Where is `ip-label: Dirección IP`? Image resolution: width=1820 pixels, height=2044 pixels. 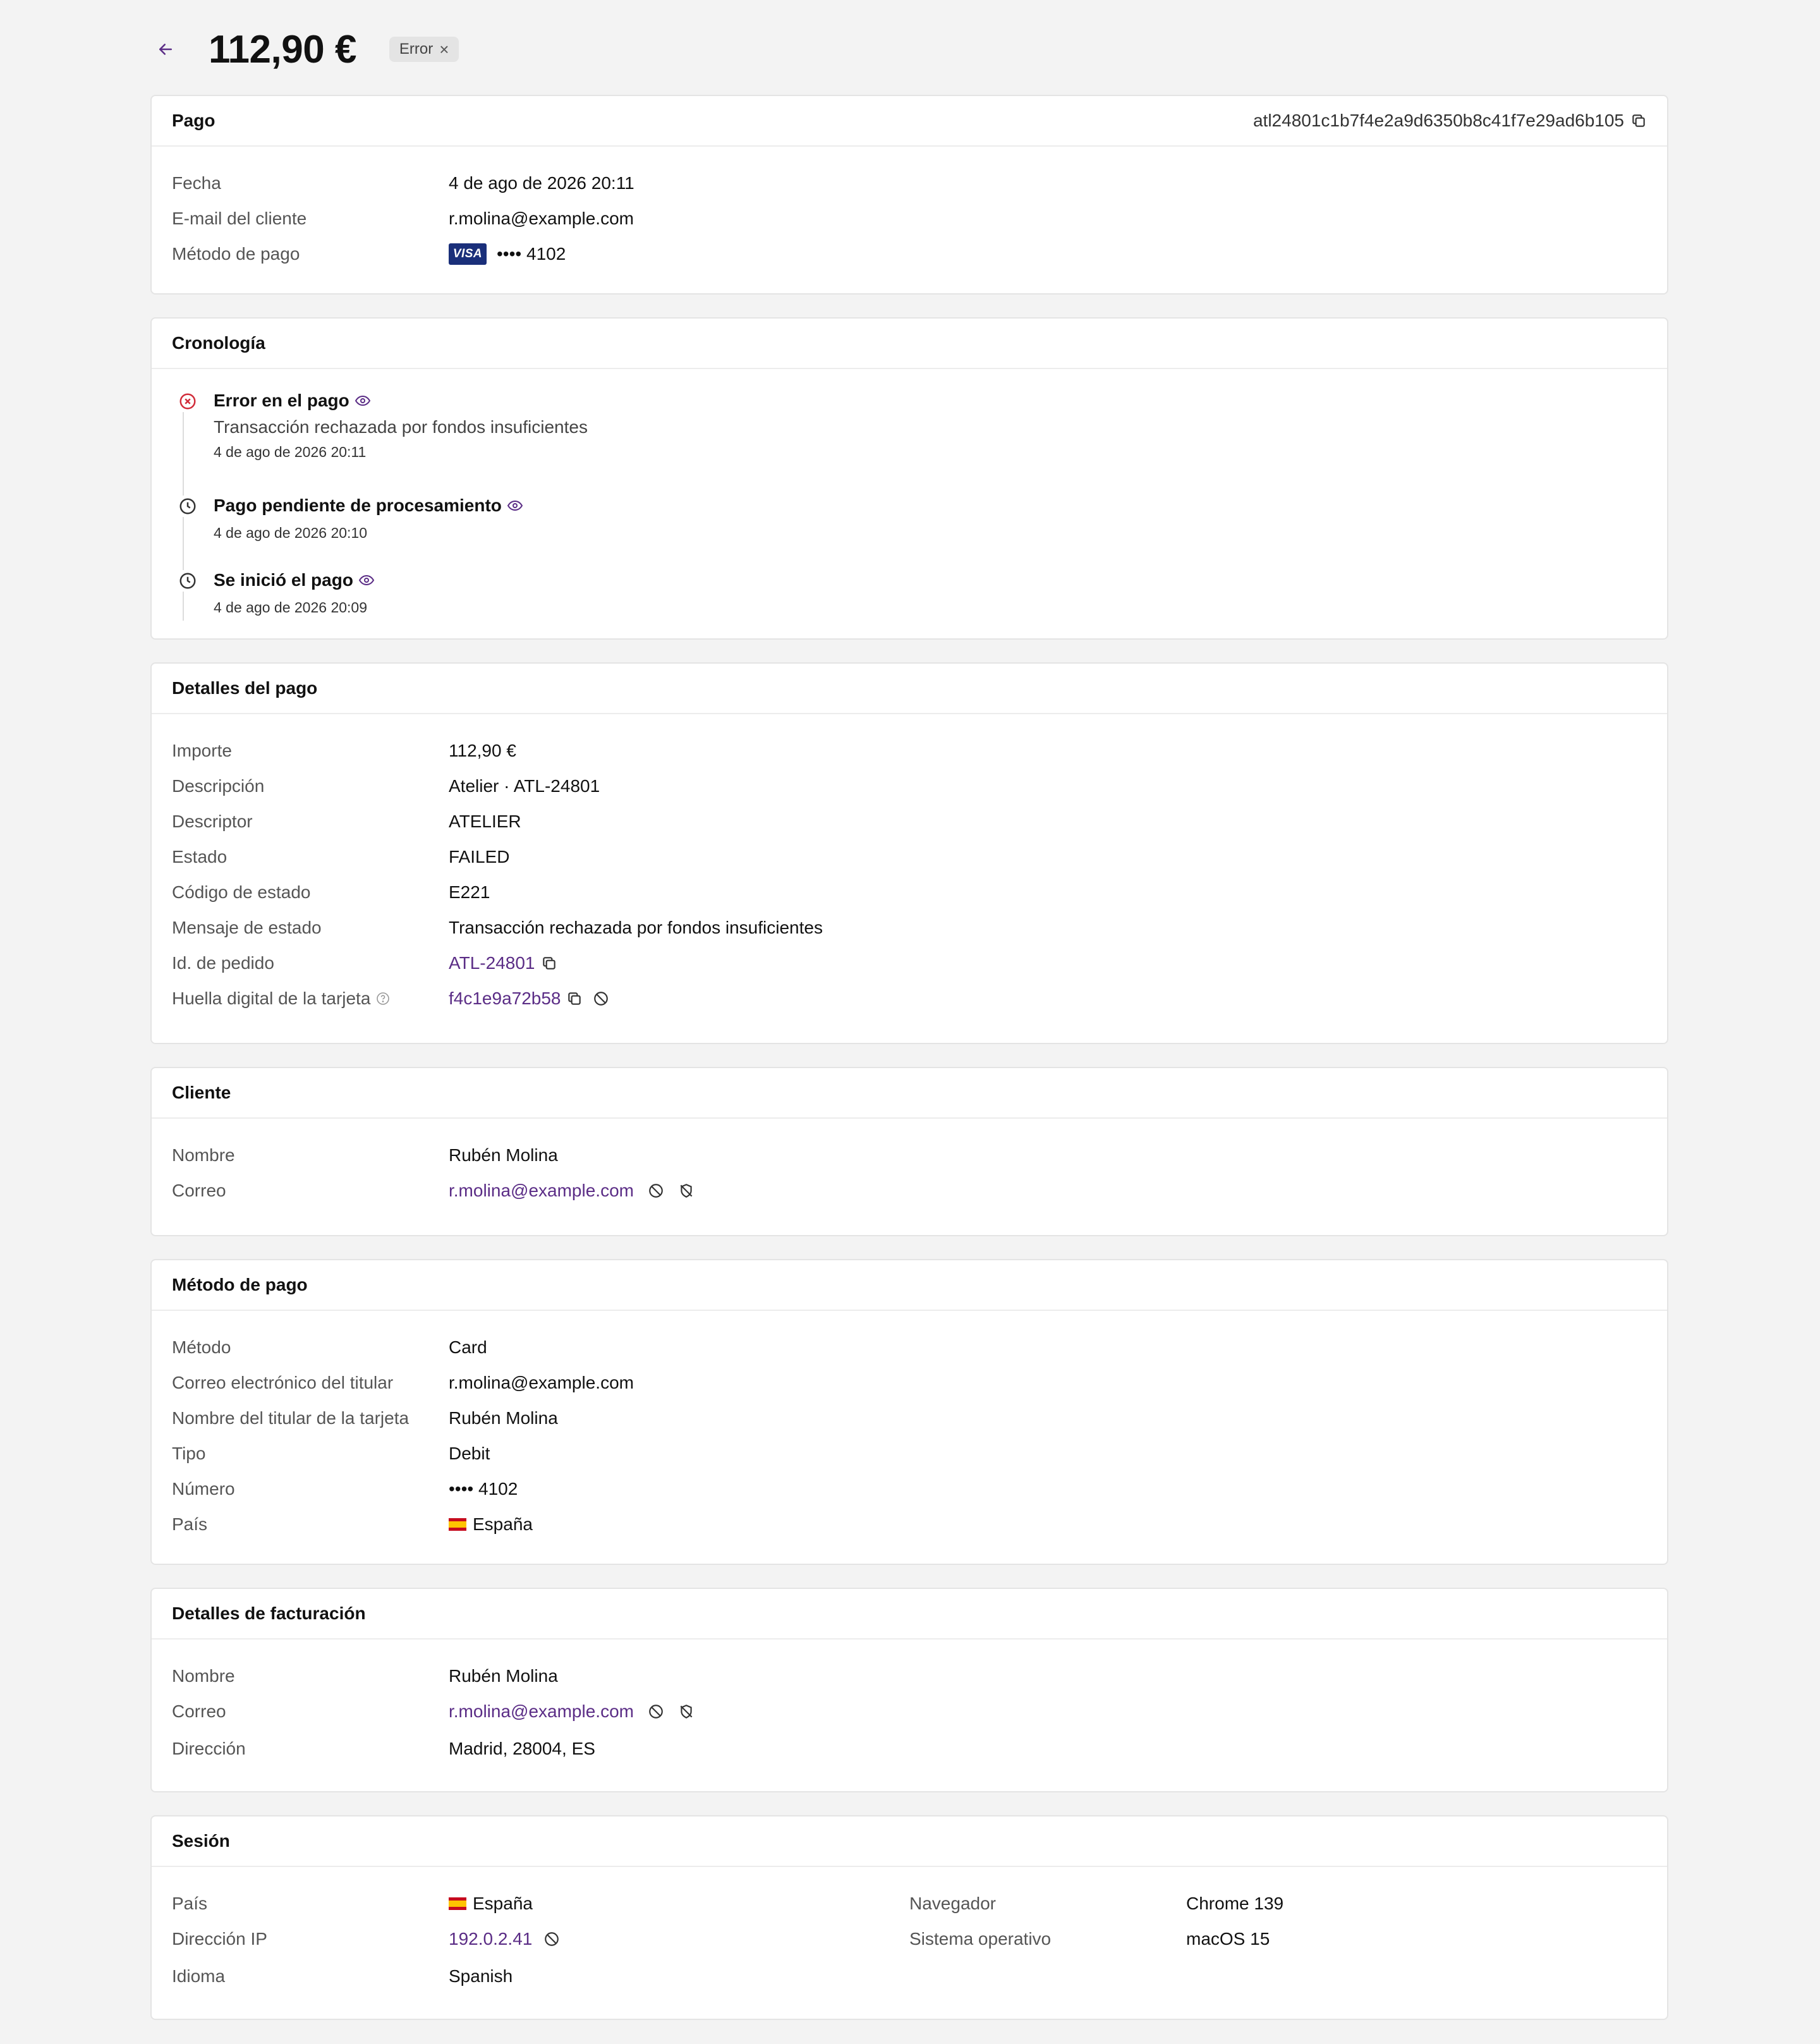
ip-label: Dirección IP is located at coordinates (219, 1939).